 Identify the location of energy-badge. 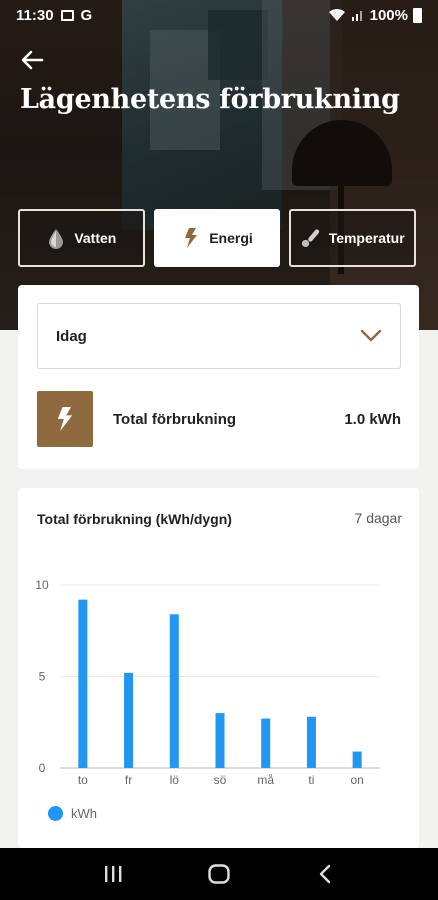
(65, 419).